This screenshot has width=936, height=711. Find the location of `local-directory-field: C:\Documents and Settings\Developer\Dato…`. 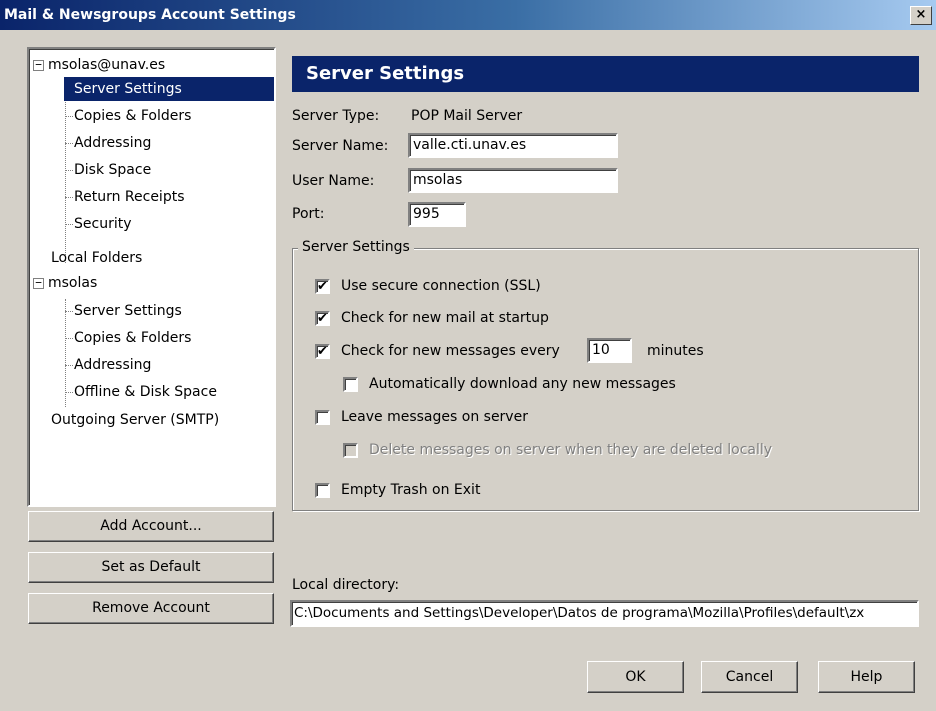

local-directory-field: C:\Documents and Settings\Developer\Dato… is located at coordinates (604, 613).